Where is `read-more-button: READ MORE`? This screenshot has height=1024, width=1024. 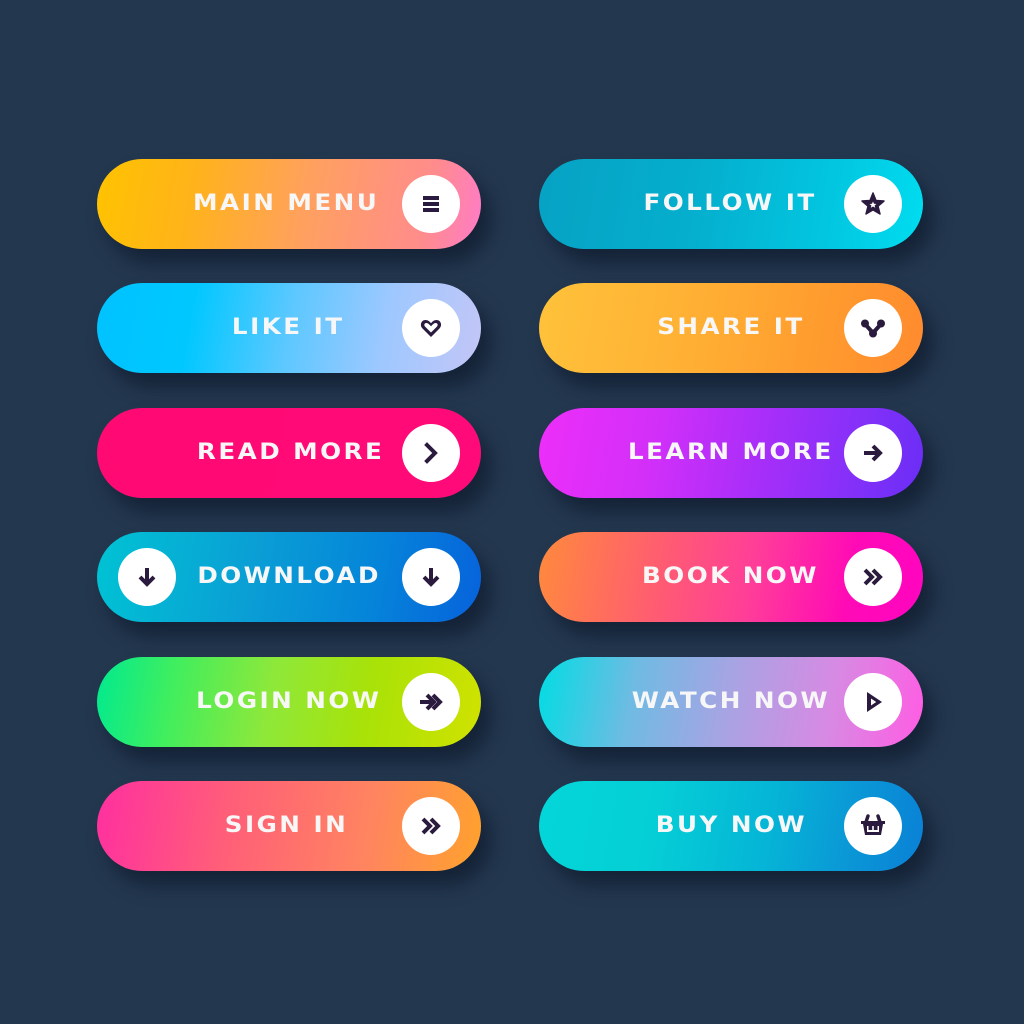 read-more-button: READ MORE is located at coordinates (289, 453).